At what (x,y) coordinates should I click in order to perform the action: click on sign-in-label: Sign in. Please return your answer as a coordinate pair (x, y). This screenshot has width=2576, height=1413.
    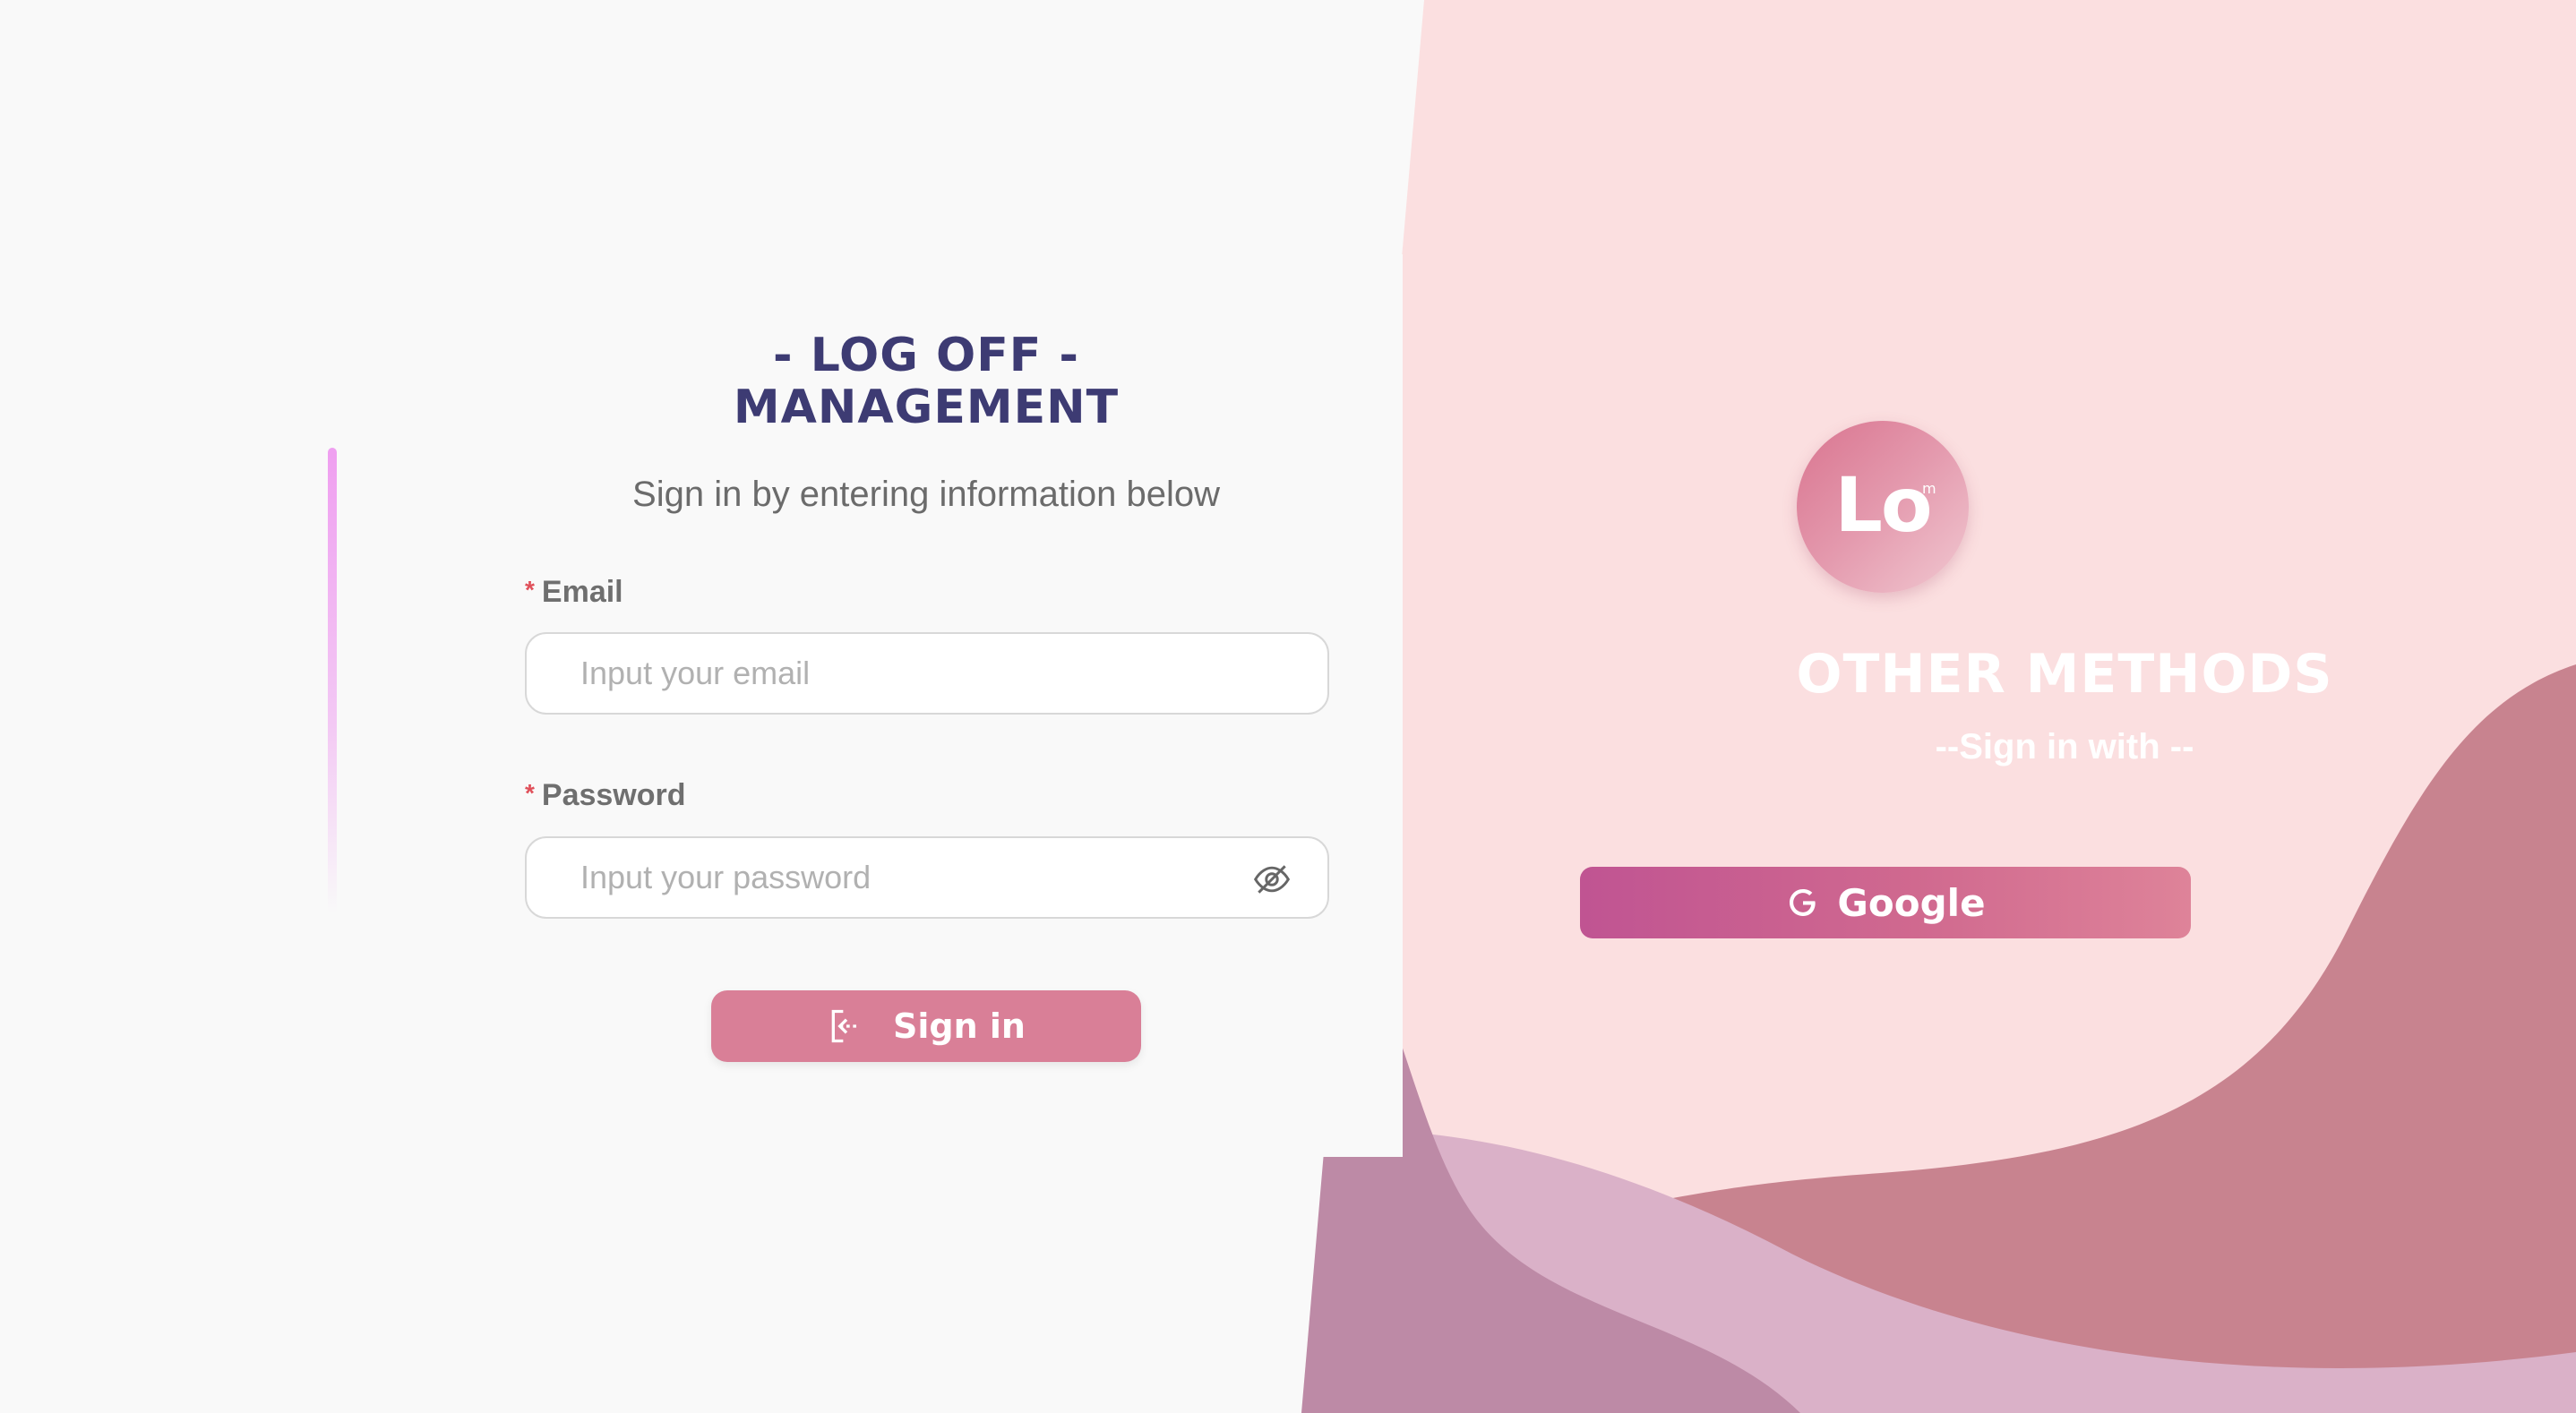
    Looking at the image, I should click on (959, 1026).